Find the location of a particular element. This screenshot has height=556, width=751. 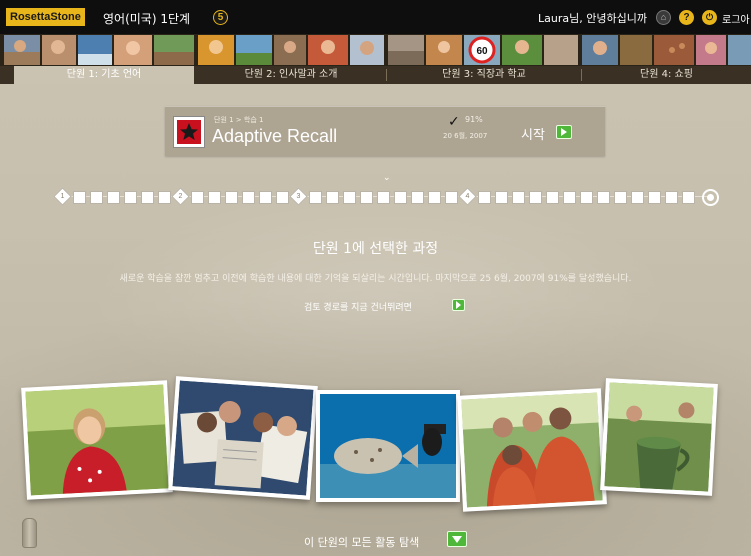

milestone-diamond-3: 3 is located at coordinates (298, 196).